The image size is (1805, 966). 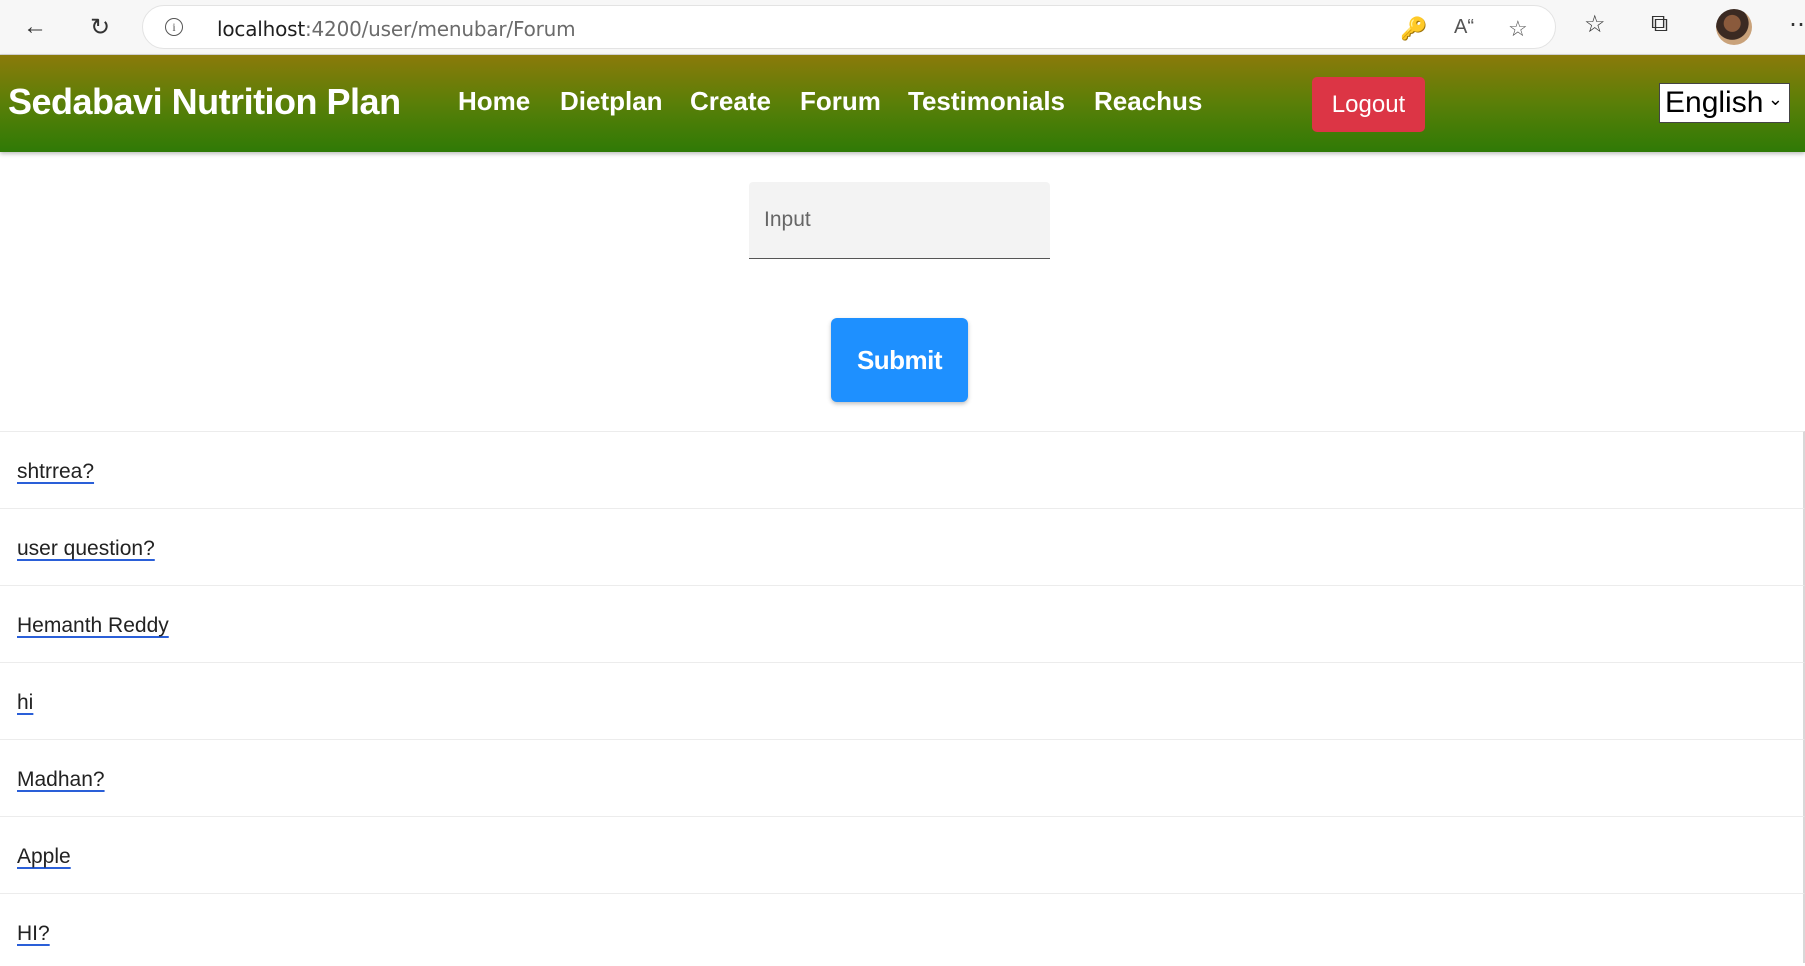 What do you see at coordinates (61, 780) in the screenshot?
I see `question-link: Madhan?` at bounding box center [61, 780].